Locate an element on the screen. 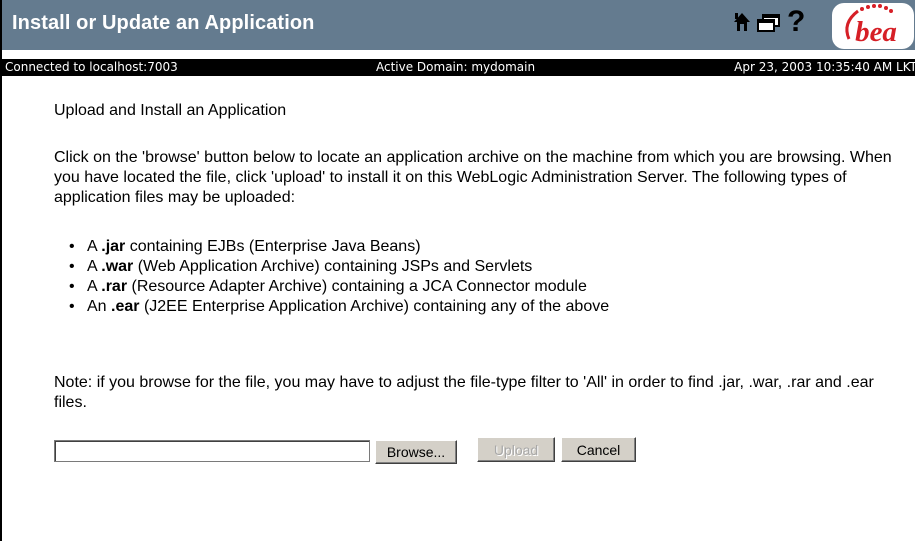  page-title: Install or Update an Application is located at coordinates (163, 23).